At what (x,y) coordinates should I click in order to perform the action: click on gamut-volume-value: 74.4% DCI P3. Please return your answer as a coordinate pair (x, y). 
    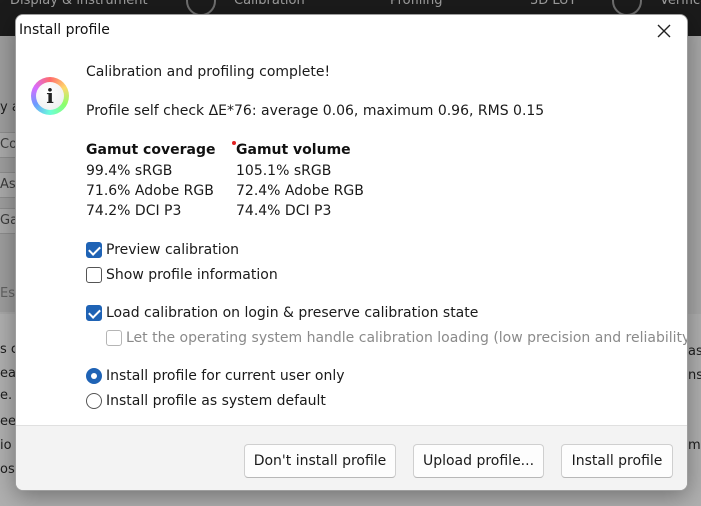
    Looking at the image, I should click on (284, 211).